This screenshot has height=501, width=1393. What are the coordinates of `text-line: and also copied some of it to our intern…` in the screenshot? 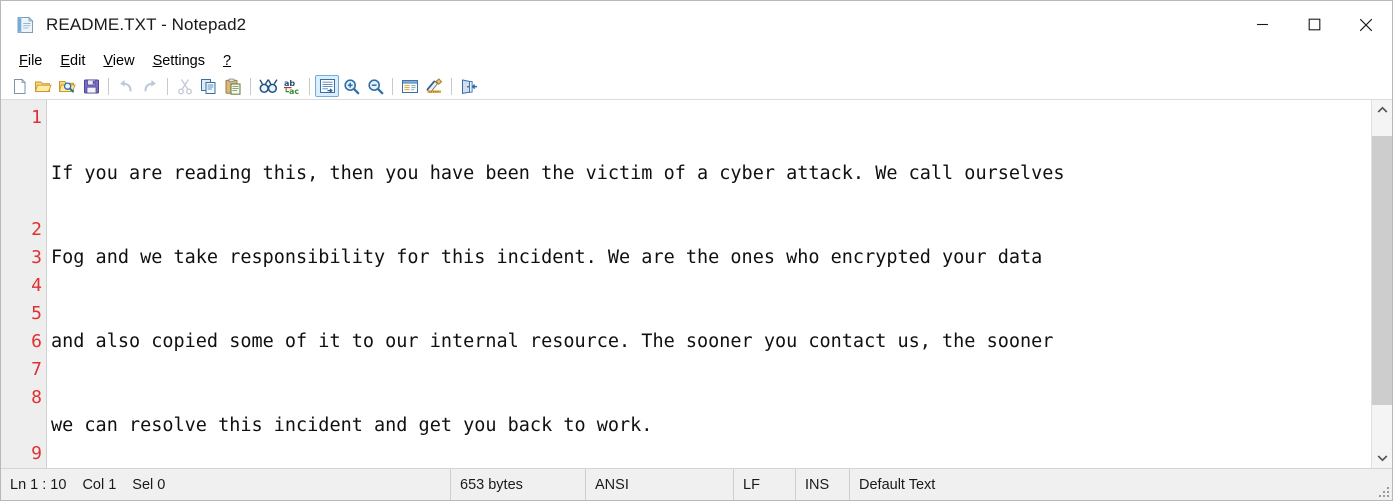 It's located at (552, 341).